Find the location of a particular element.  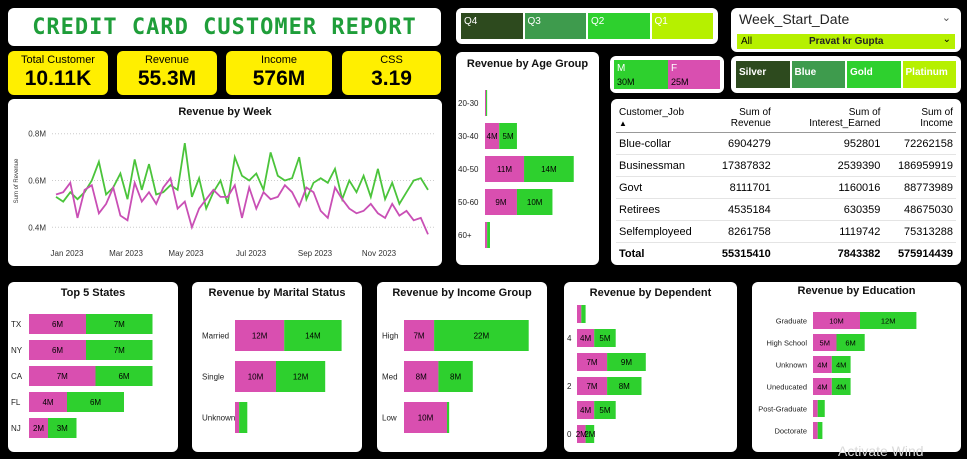

column-header: Sum of Interest_Earned is located at coordinates (828, 116).